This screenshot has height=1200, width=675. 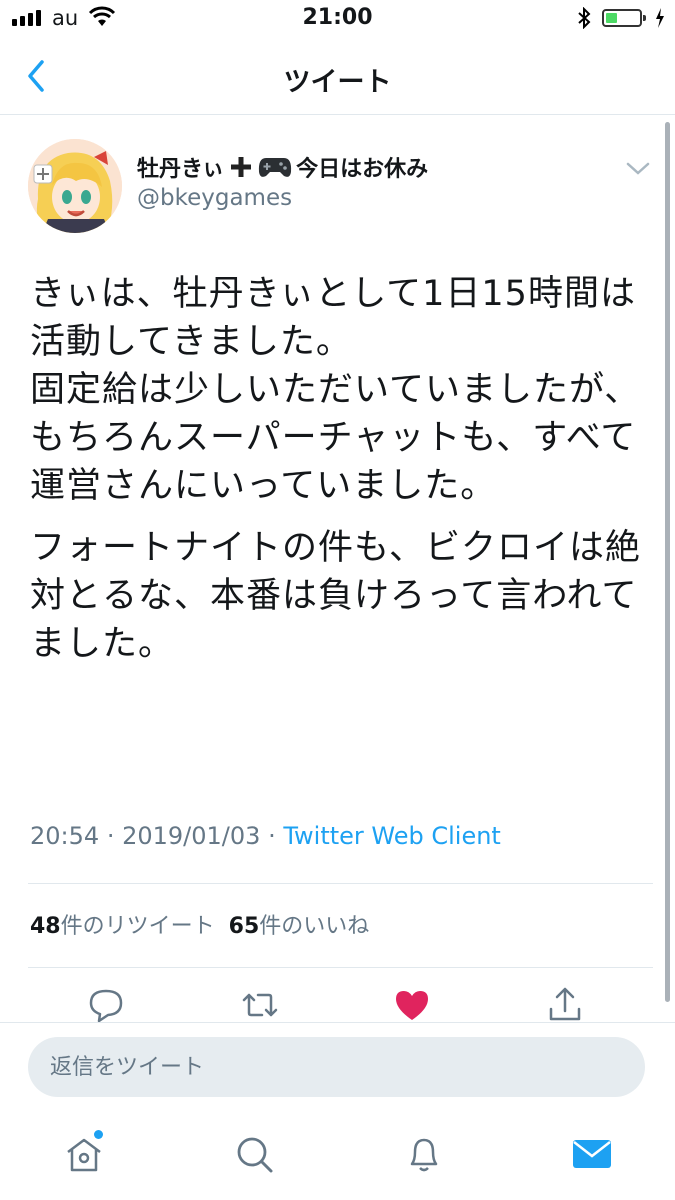 What do you see at coordinates (181, 169) in the screenshot?
I see `display-name-text: 牡丹きぃ` at bounding box center [181, 169].